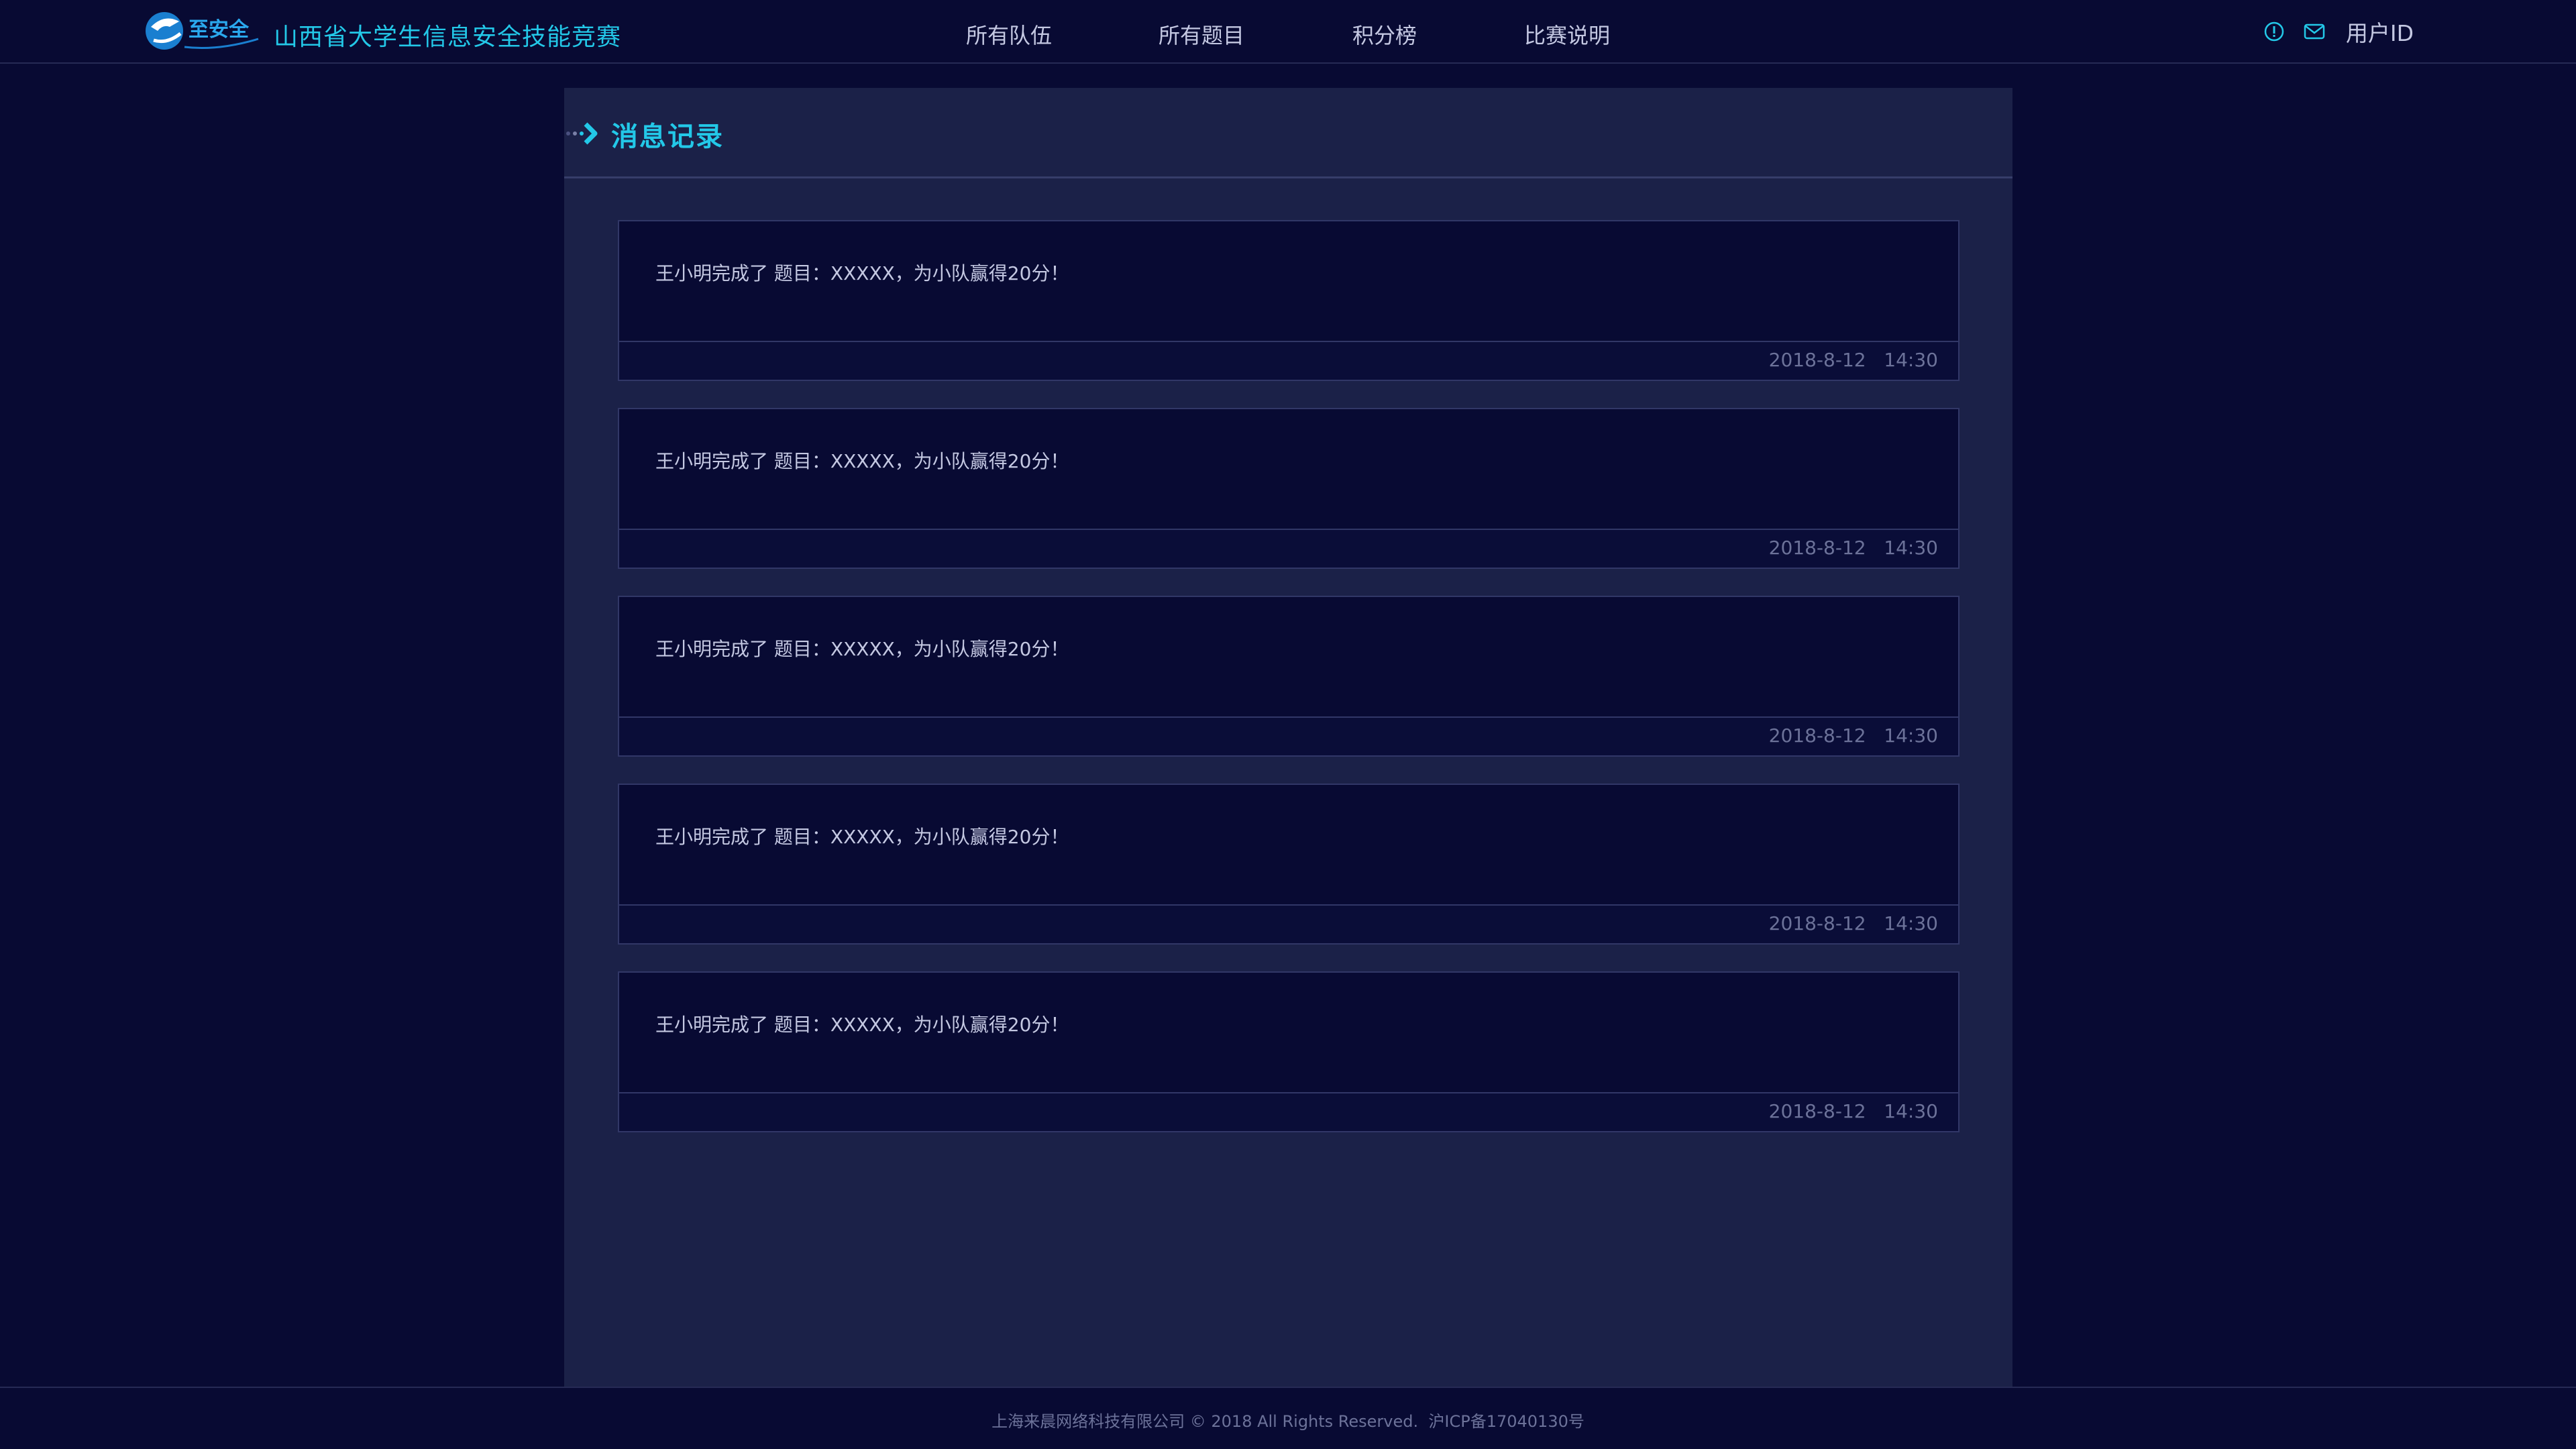 This screenshot has width=2576, height=1449. I want to click on icp-link: 沪ICP备17040130号, so click(1506, 1421).